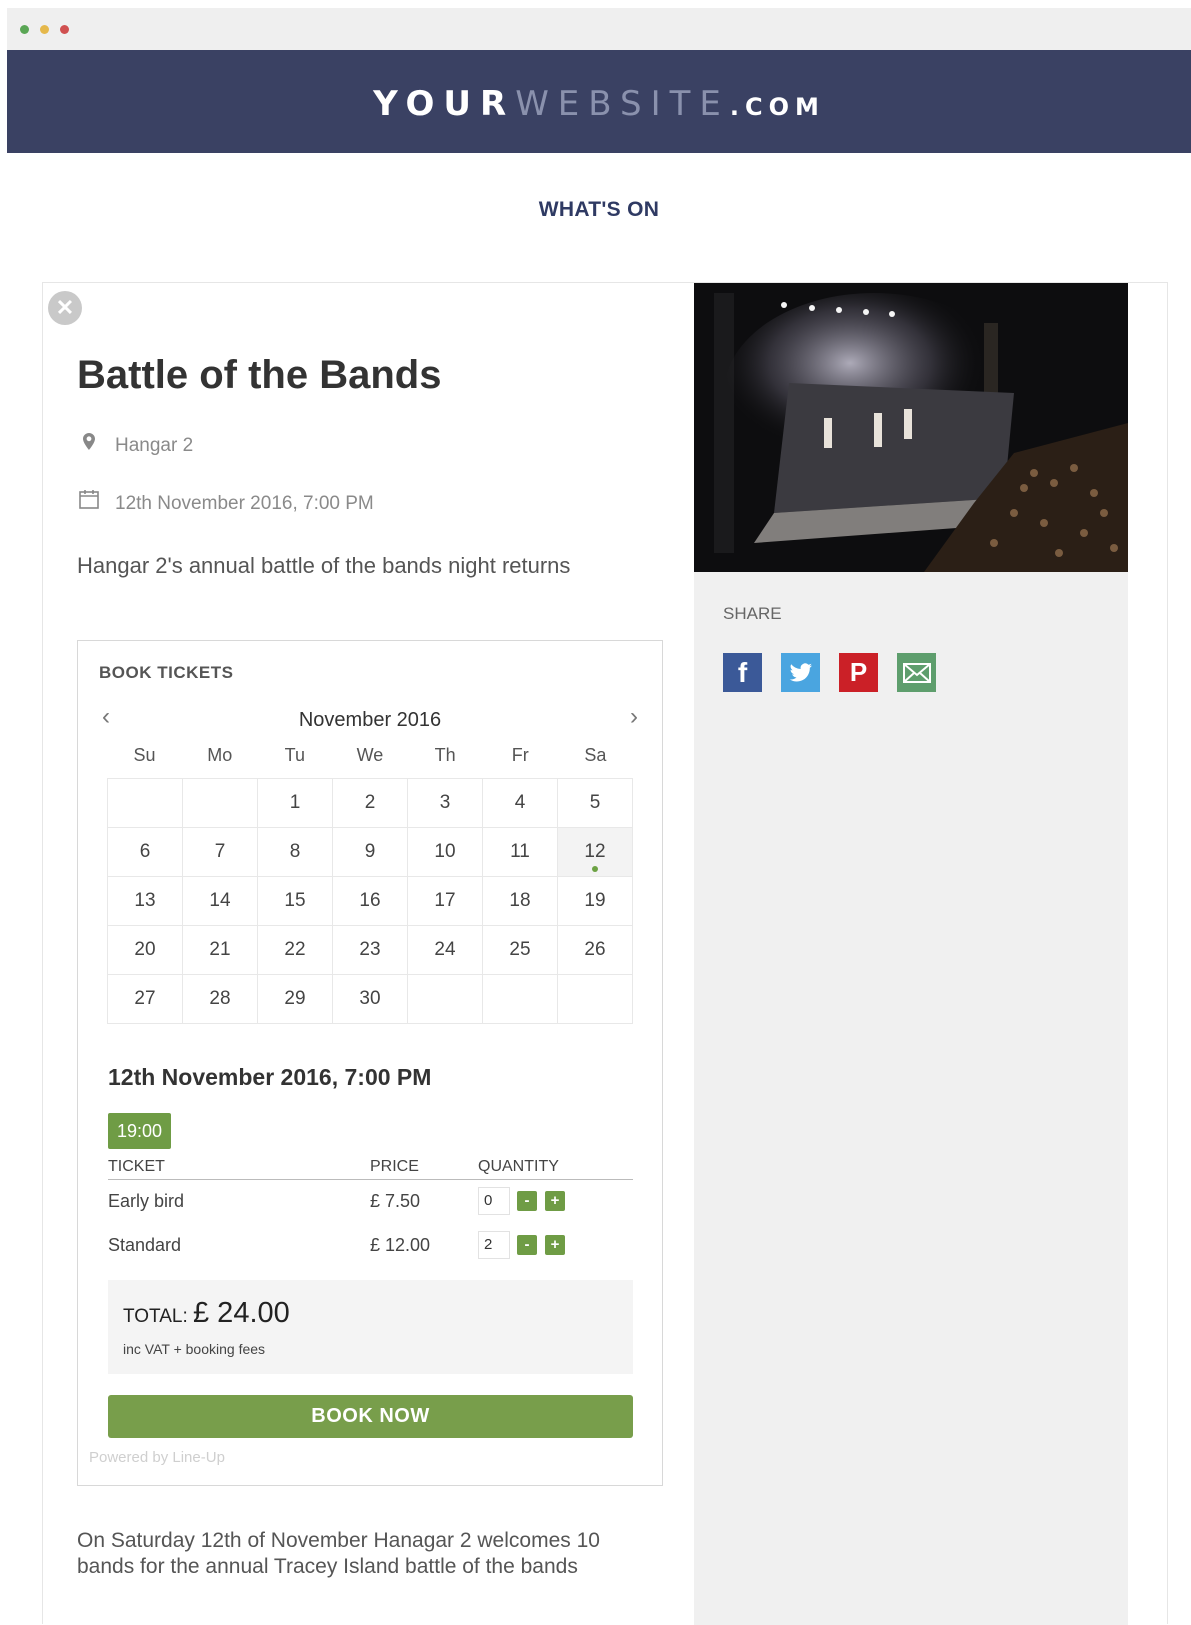 This screenshot has width=1191, height=1625. What do you see at coordinates (259, 375) in the screenshot?
I see `event-title: Battle of the Bands` at bounding box center [259, 375].